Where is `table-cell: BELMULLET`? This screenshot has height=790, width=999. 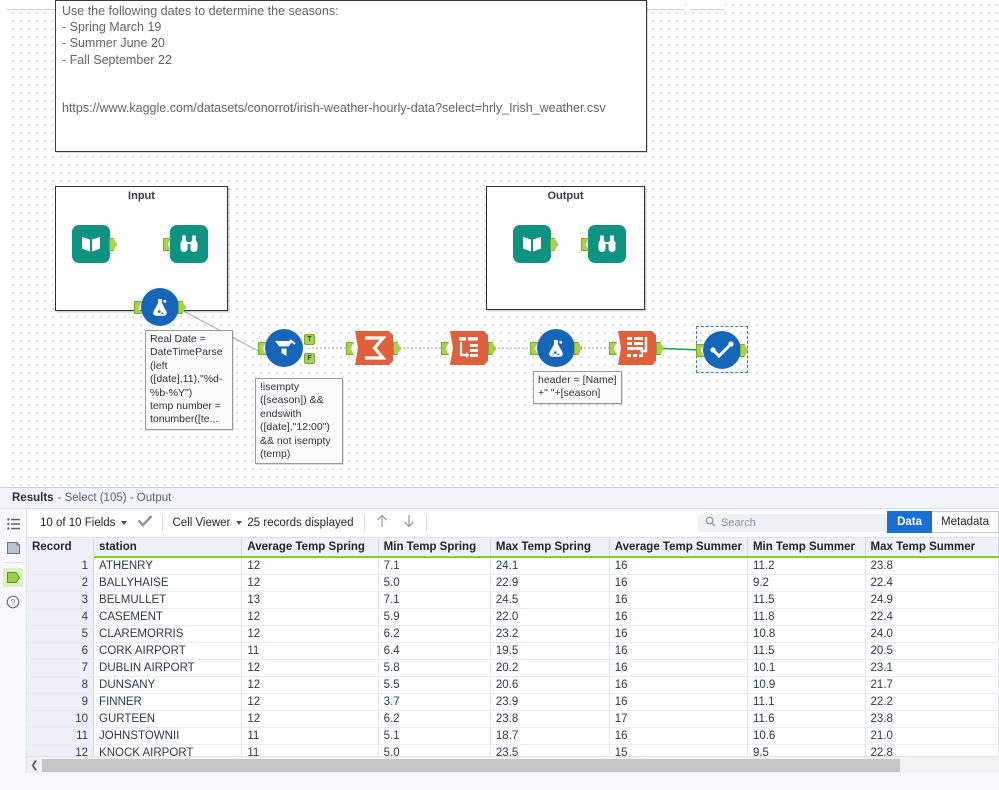
table-cell: BELMULLET is located at coordinates (168, 600).